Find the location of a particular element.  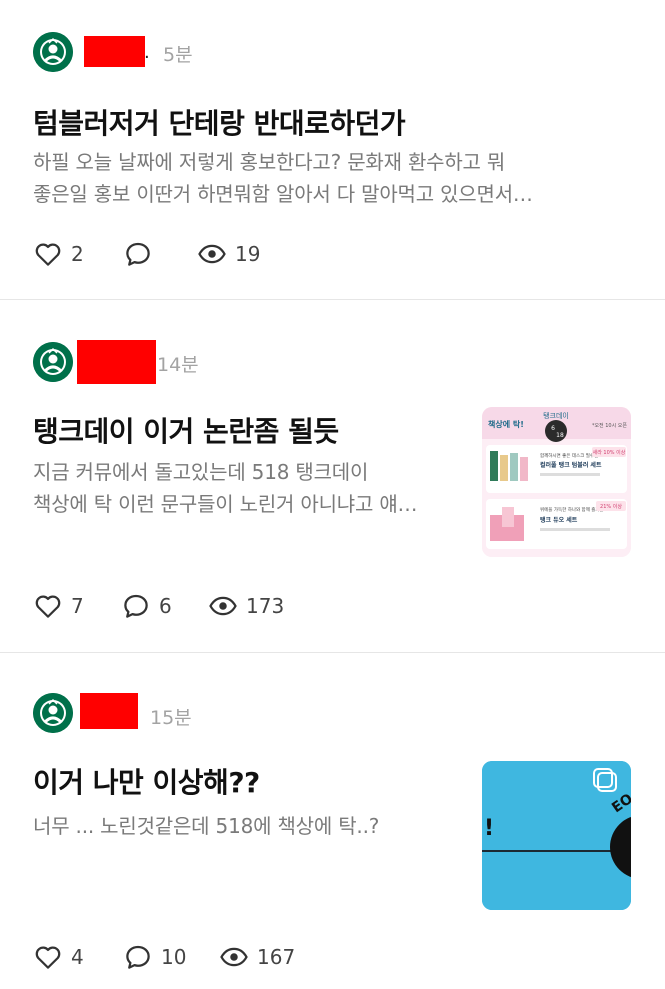

like-button: 7 is located at coordinates (58, 606).